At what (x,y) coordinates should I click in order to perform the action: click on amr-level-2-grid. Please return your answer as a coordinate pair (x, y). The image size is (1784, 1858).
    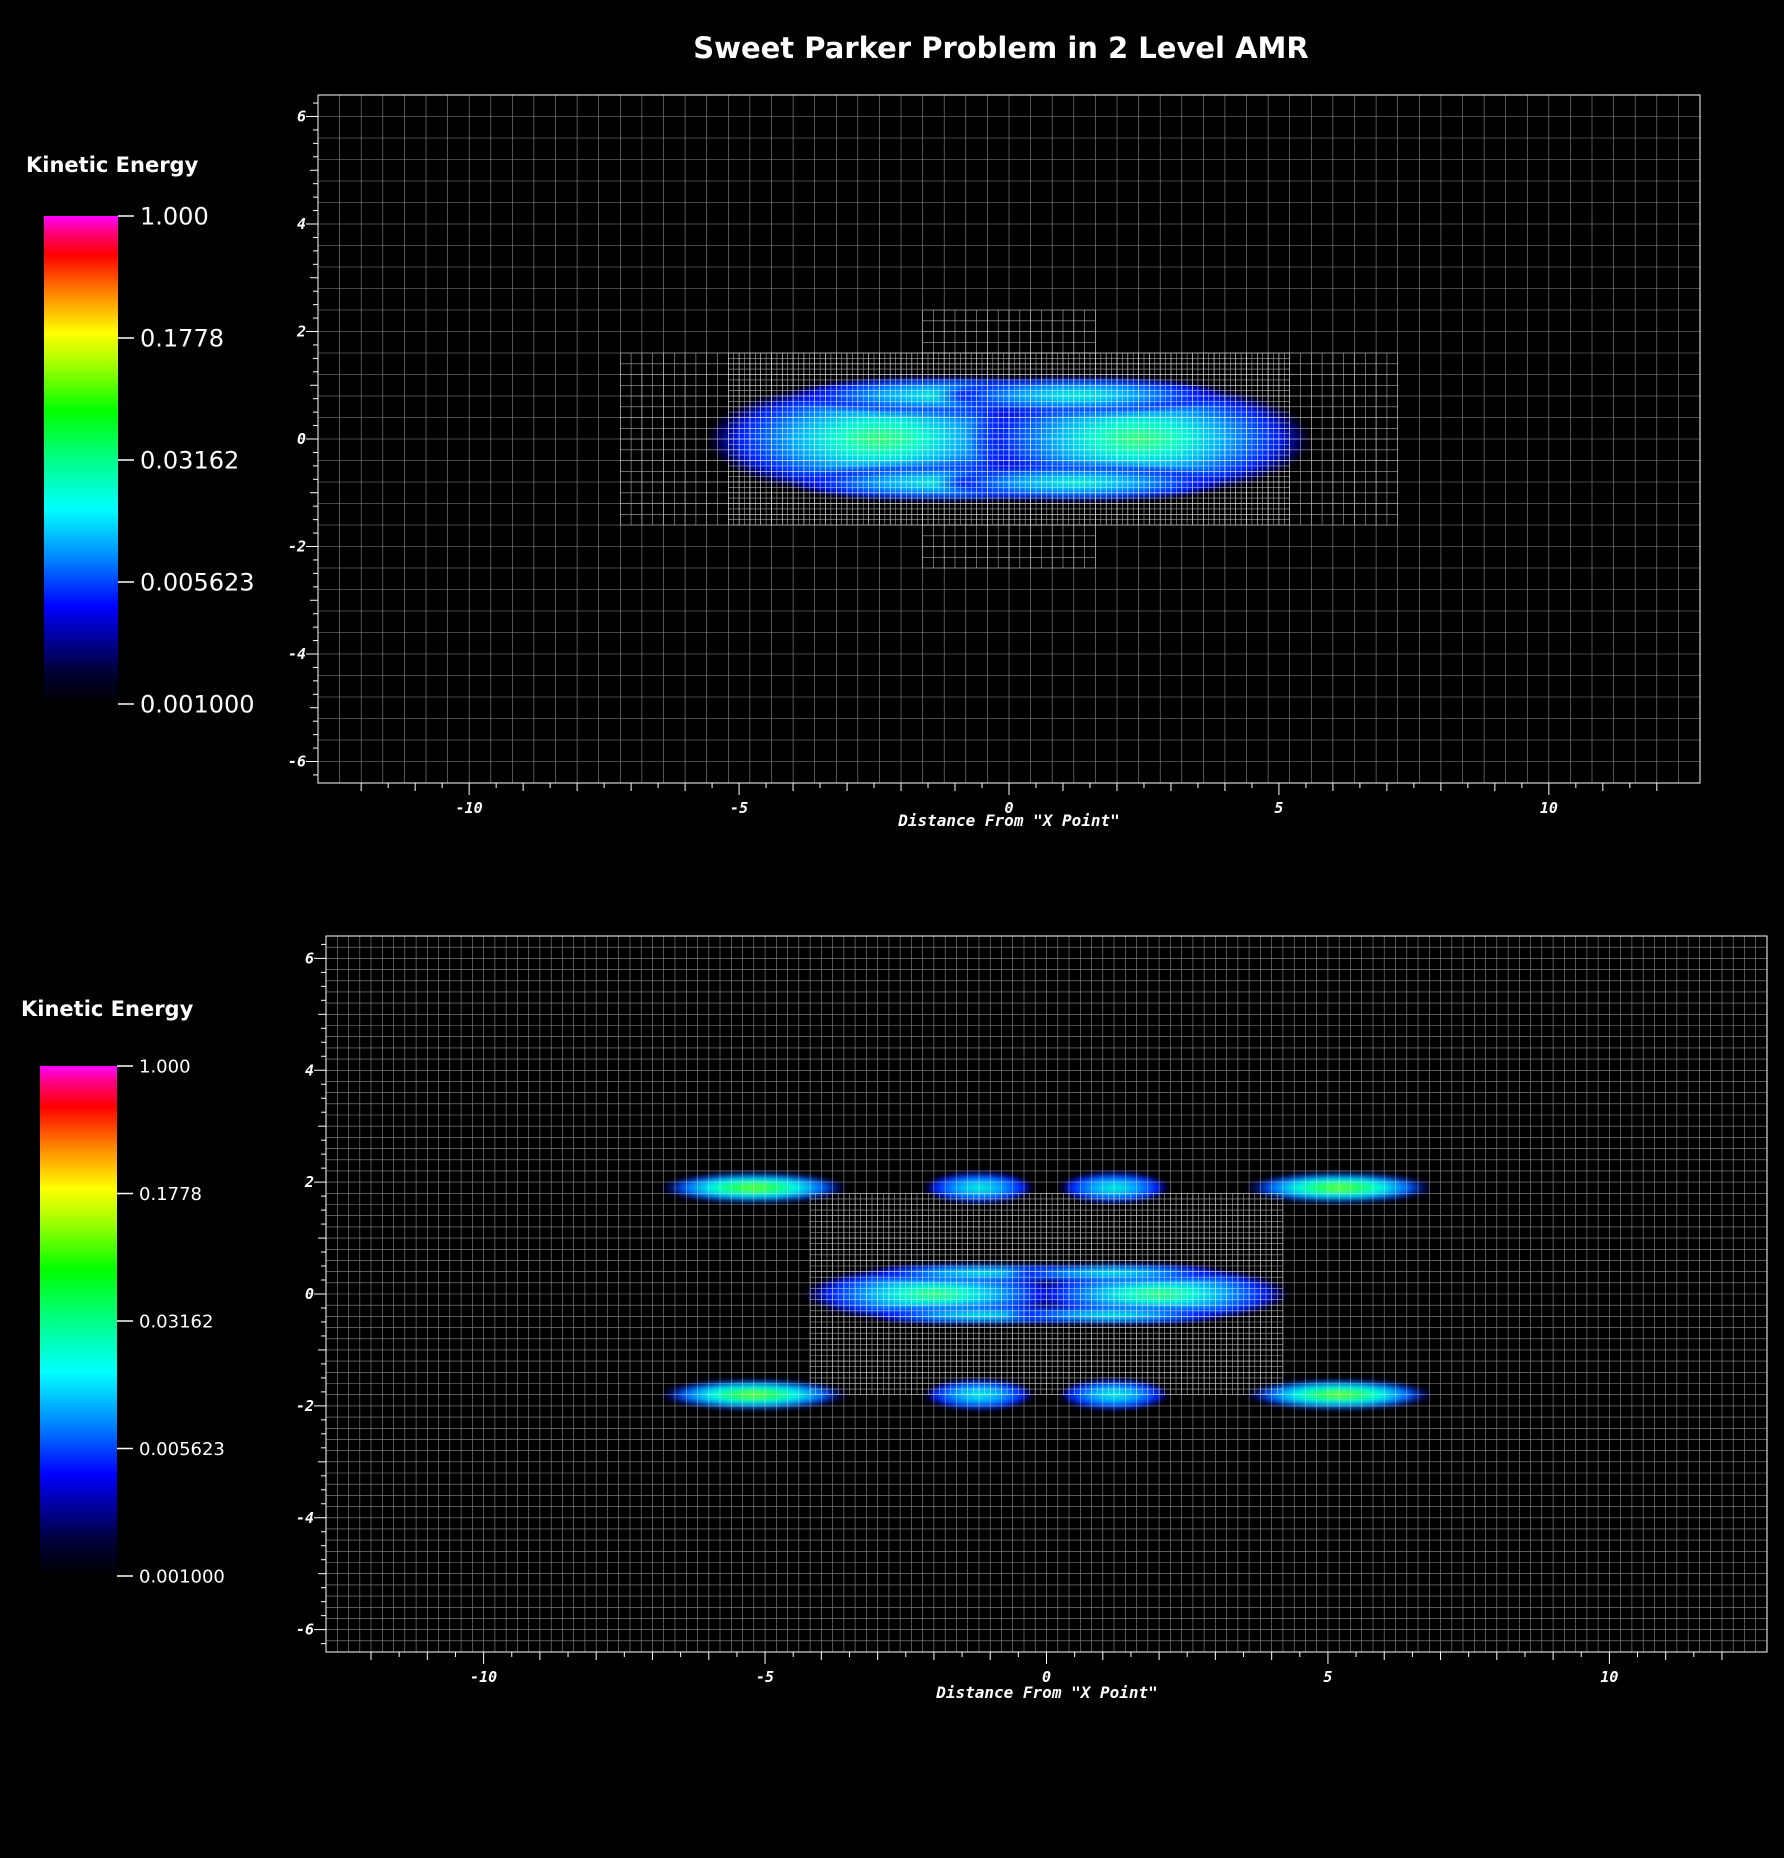
    Looking at the image, I should click on (1009, 439).